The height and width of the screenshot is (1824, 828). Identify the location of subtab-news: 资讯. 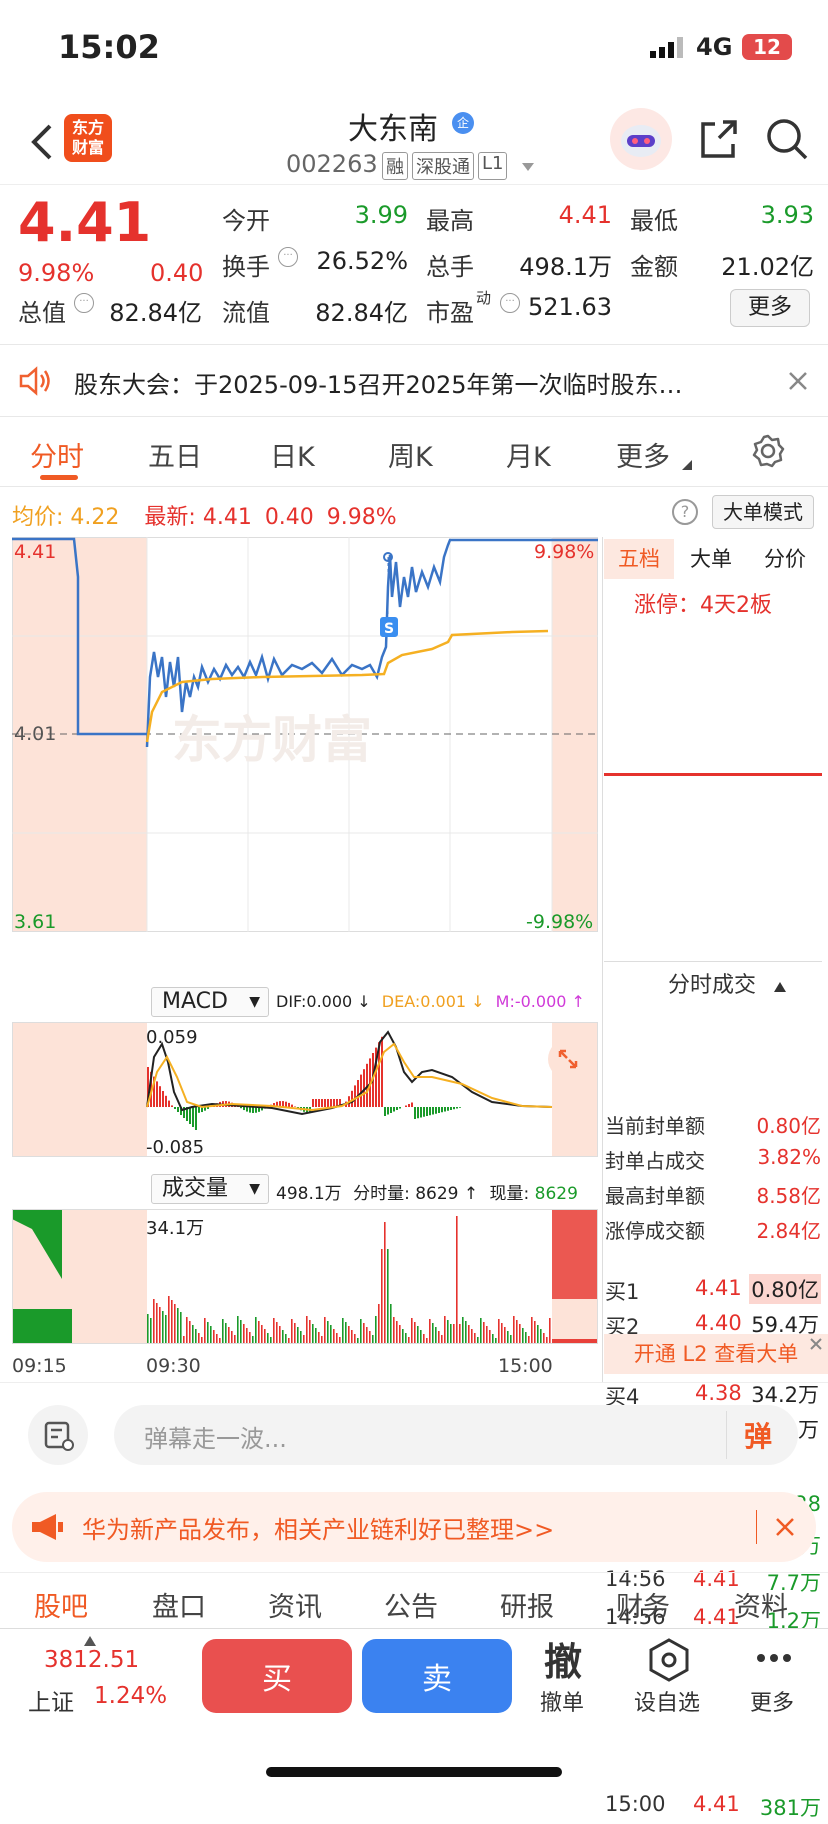
(295, 1604).